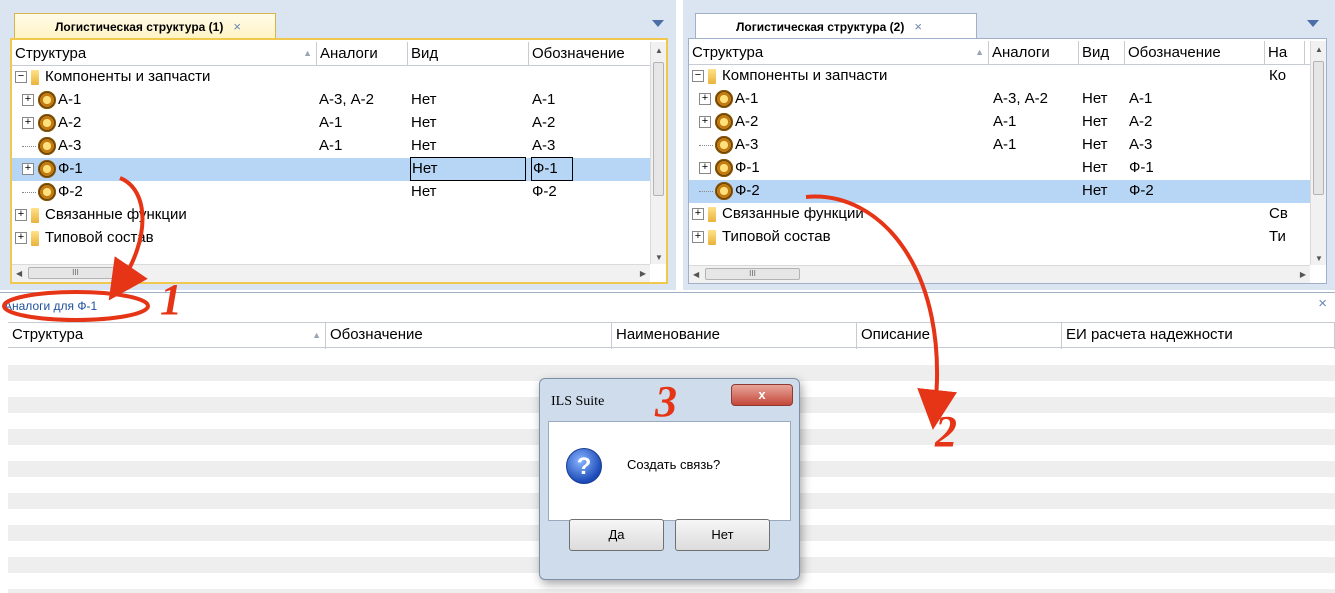 The height and width of the screenshot is (593, 1335). Describe the element at coordinates (836, 26) in the screenshot. I see `tab-logistic-structure-2: Логистическая структура (2) ×` at that location.